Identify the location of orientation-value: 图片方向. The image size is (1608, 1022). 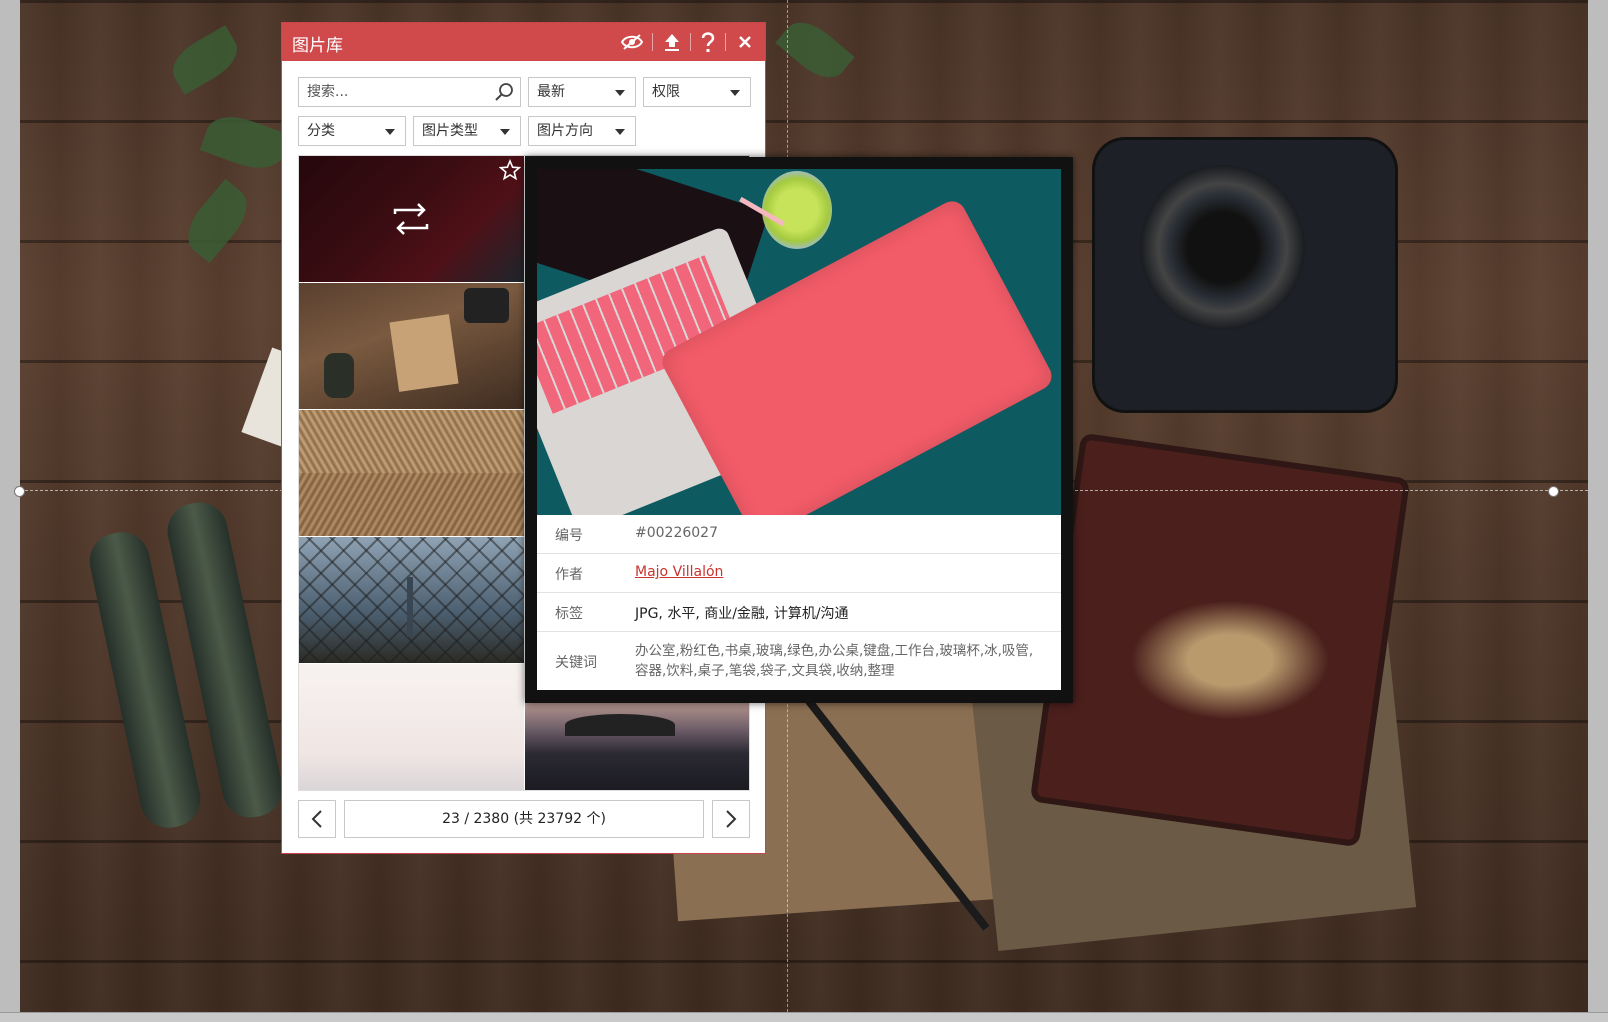
(565, 131).